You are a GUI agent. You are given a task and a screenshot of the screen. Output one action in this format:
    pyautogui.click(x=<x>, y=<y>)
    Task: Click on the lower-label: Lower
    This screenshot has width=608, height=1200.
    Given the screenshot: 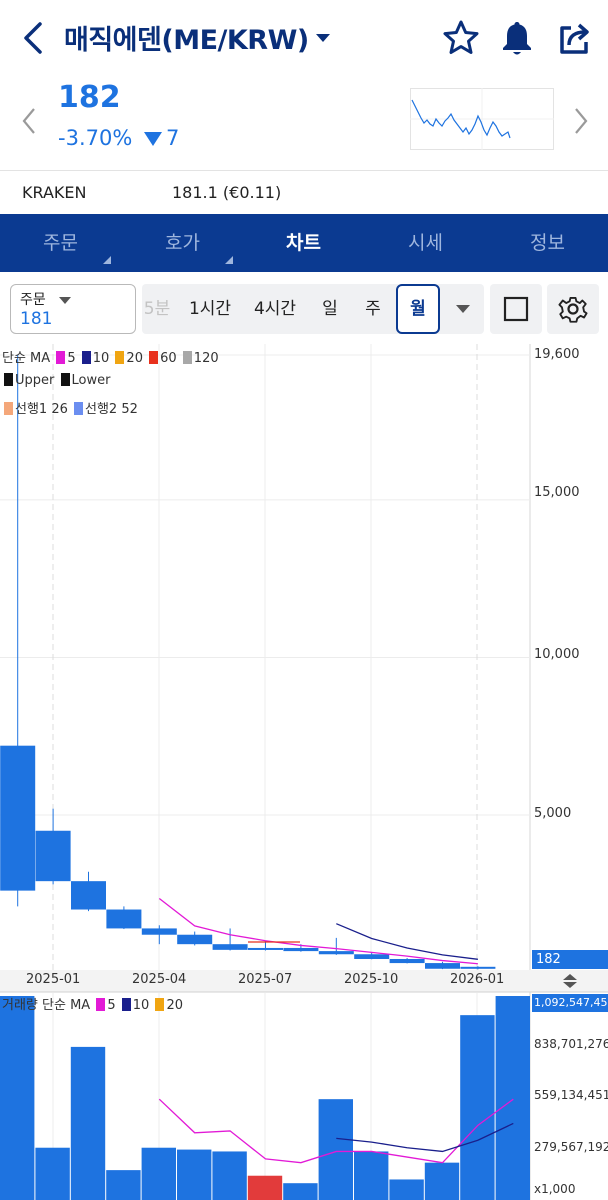 What is the action you would take?
    pyautogui.click(x=91, y=380)
    